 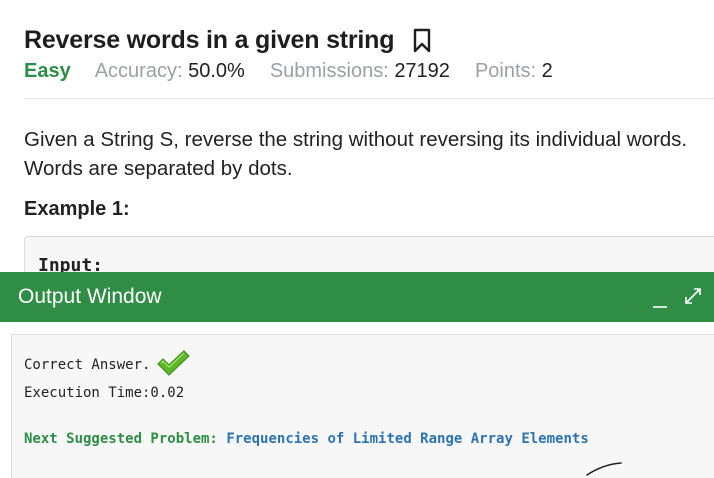 I want to click on problem-title: Reverse words in a given string, so click(x=209, y=40).